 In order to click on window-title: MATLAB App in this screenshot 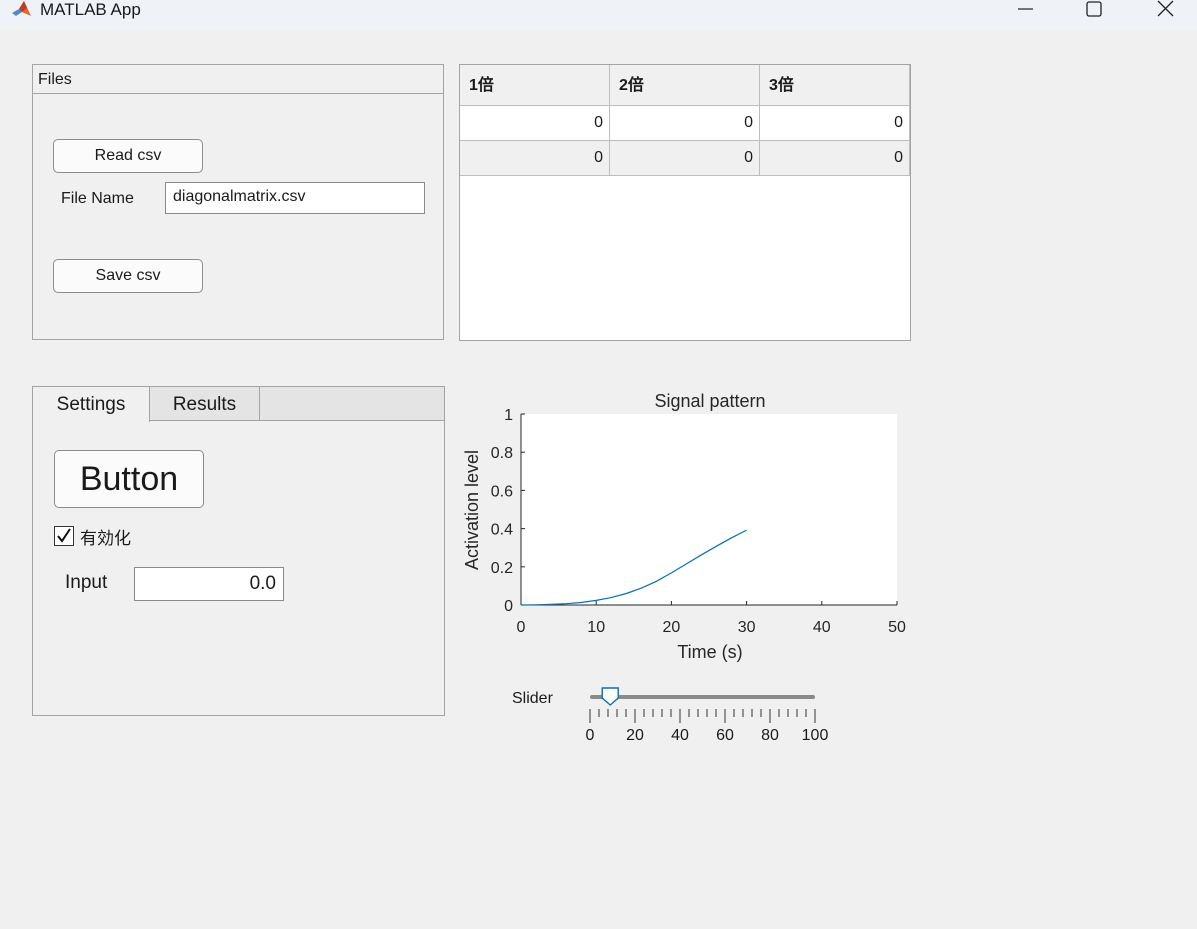, I will do `click(90, 9)`.